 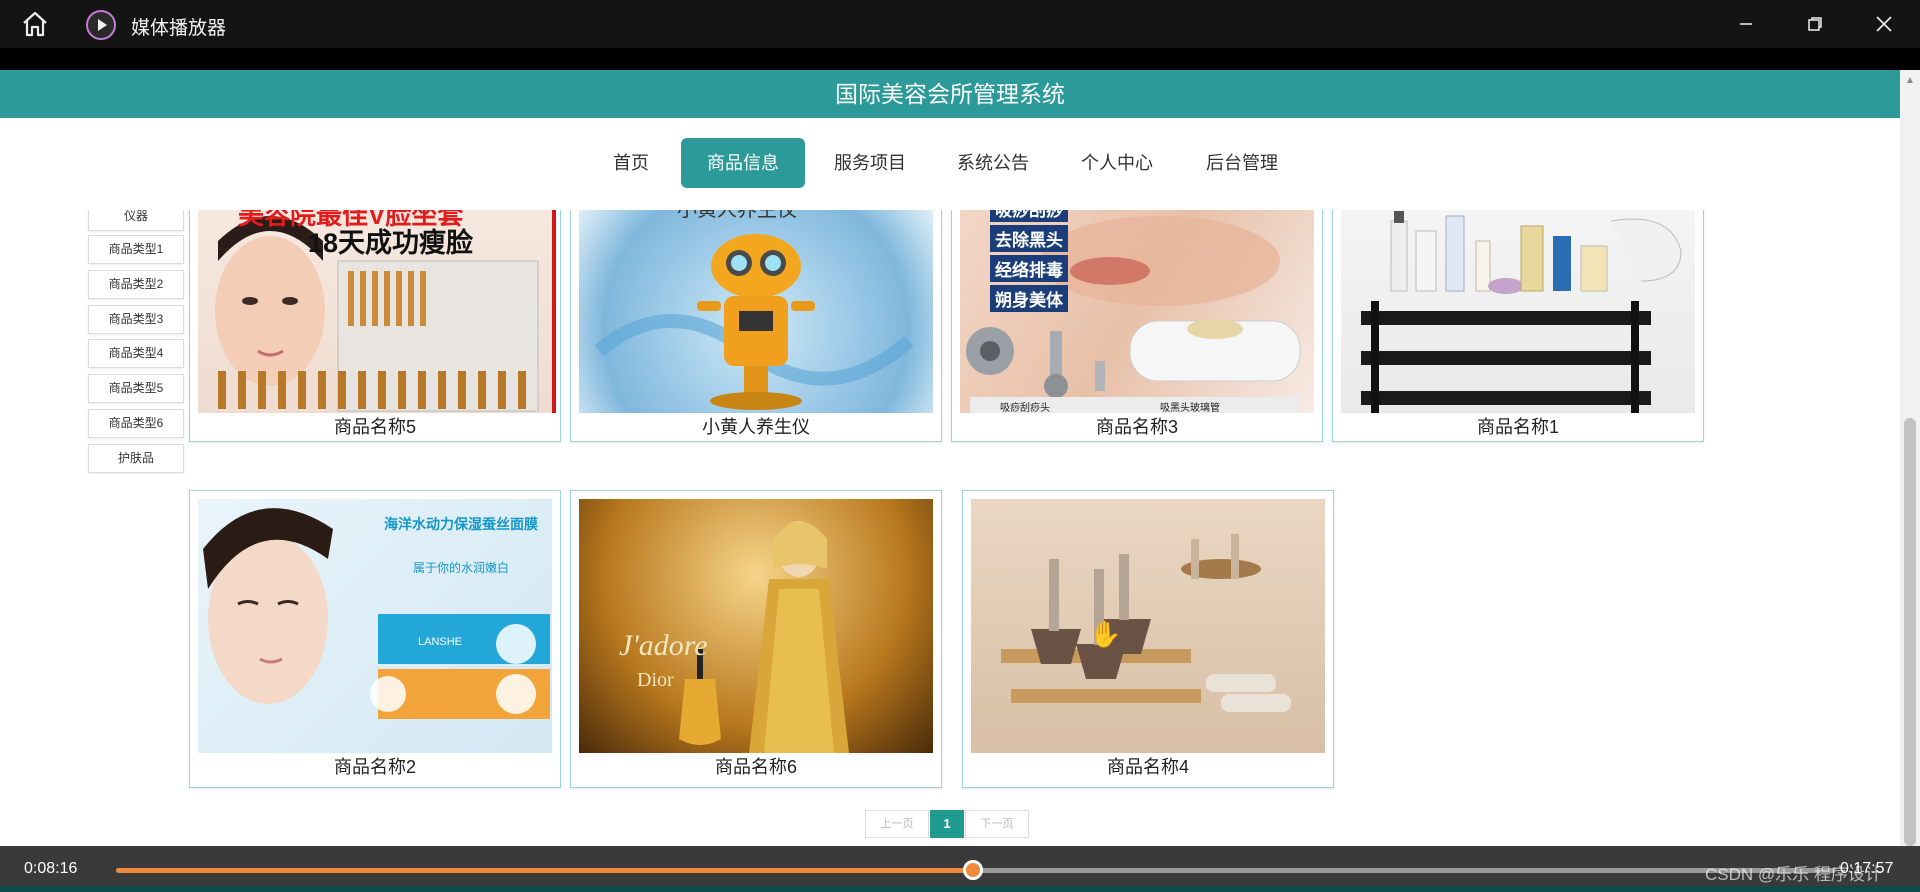 What do you see at coordinates (993, 163) in the screenshot?
I see `nav-announcements: 系统公告` at bounding box center [993, 163].